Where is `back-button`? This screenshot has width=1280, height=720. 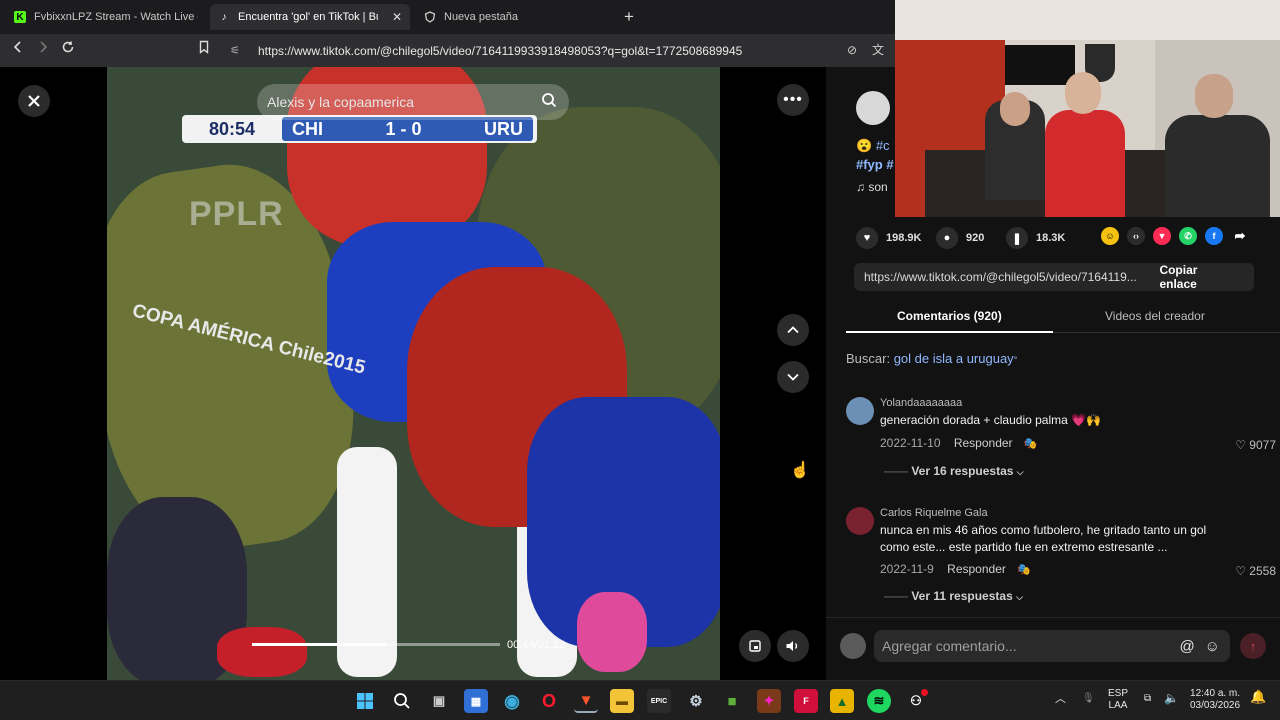 back-button is located at coordinates (18, 50).